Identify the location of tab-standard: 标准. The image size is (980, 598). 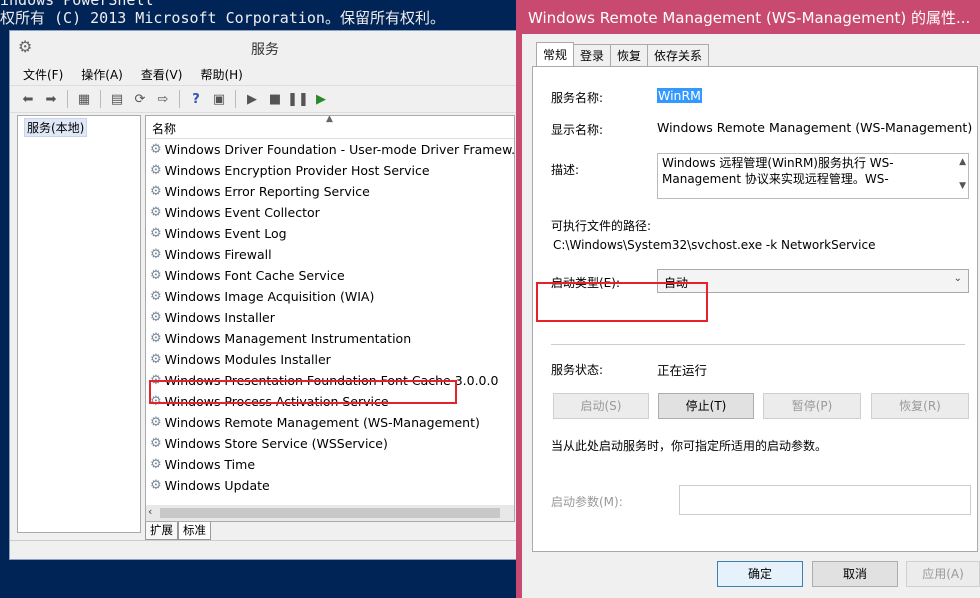
(194, 531).